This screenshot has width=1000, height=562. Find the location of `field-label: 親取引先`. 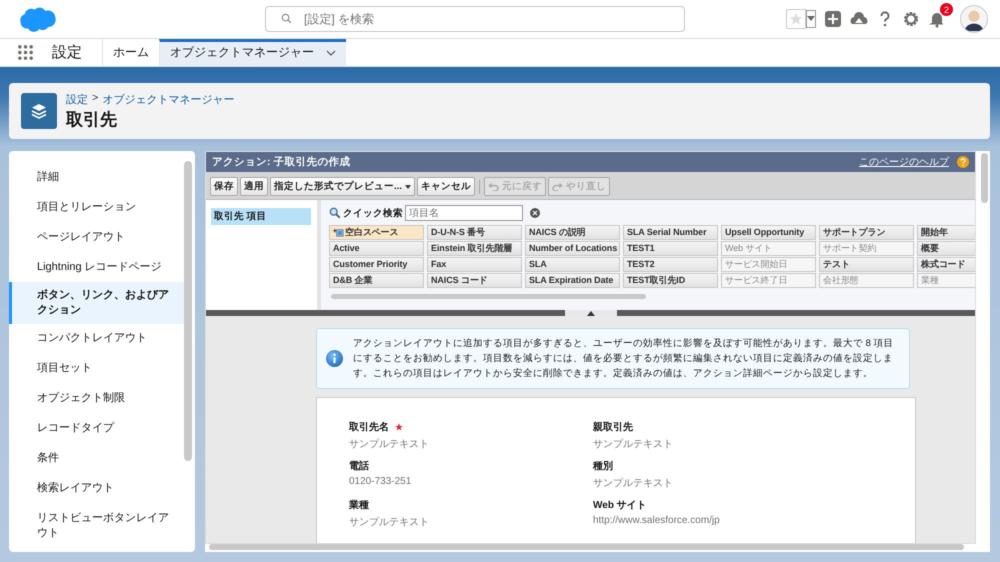

field-label: 親取引先 is located at coordinates (613, 427).